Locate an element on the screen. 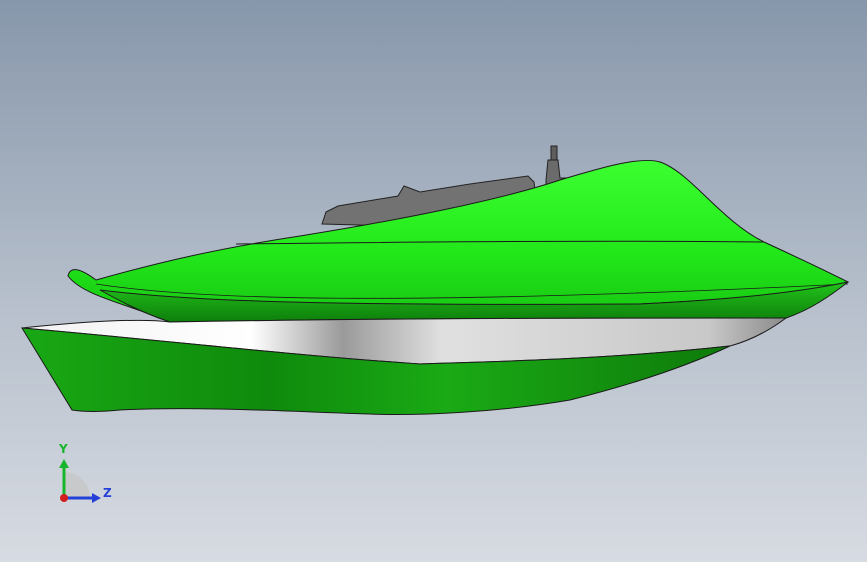 The width and height of the screenshot is (867, 562). y-axis-label: Y is located at coordinates (63, 449).